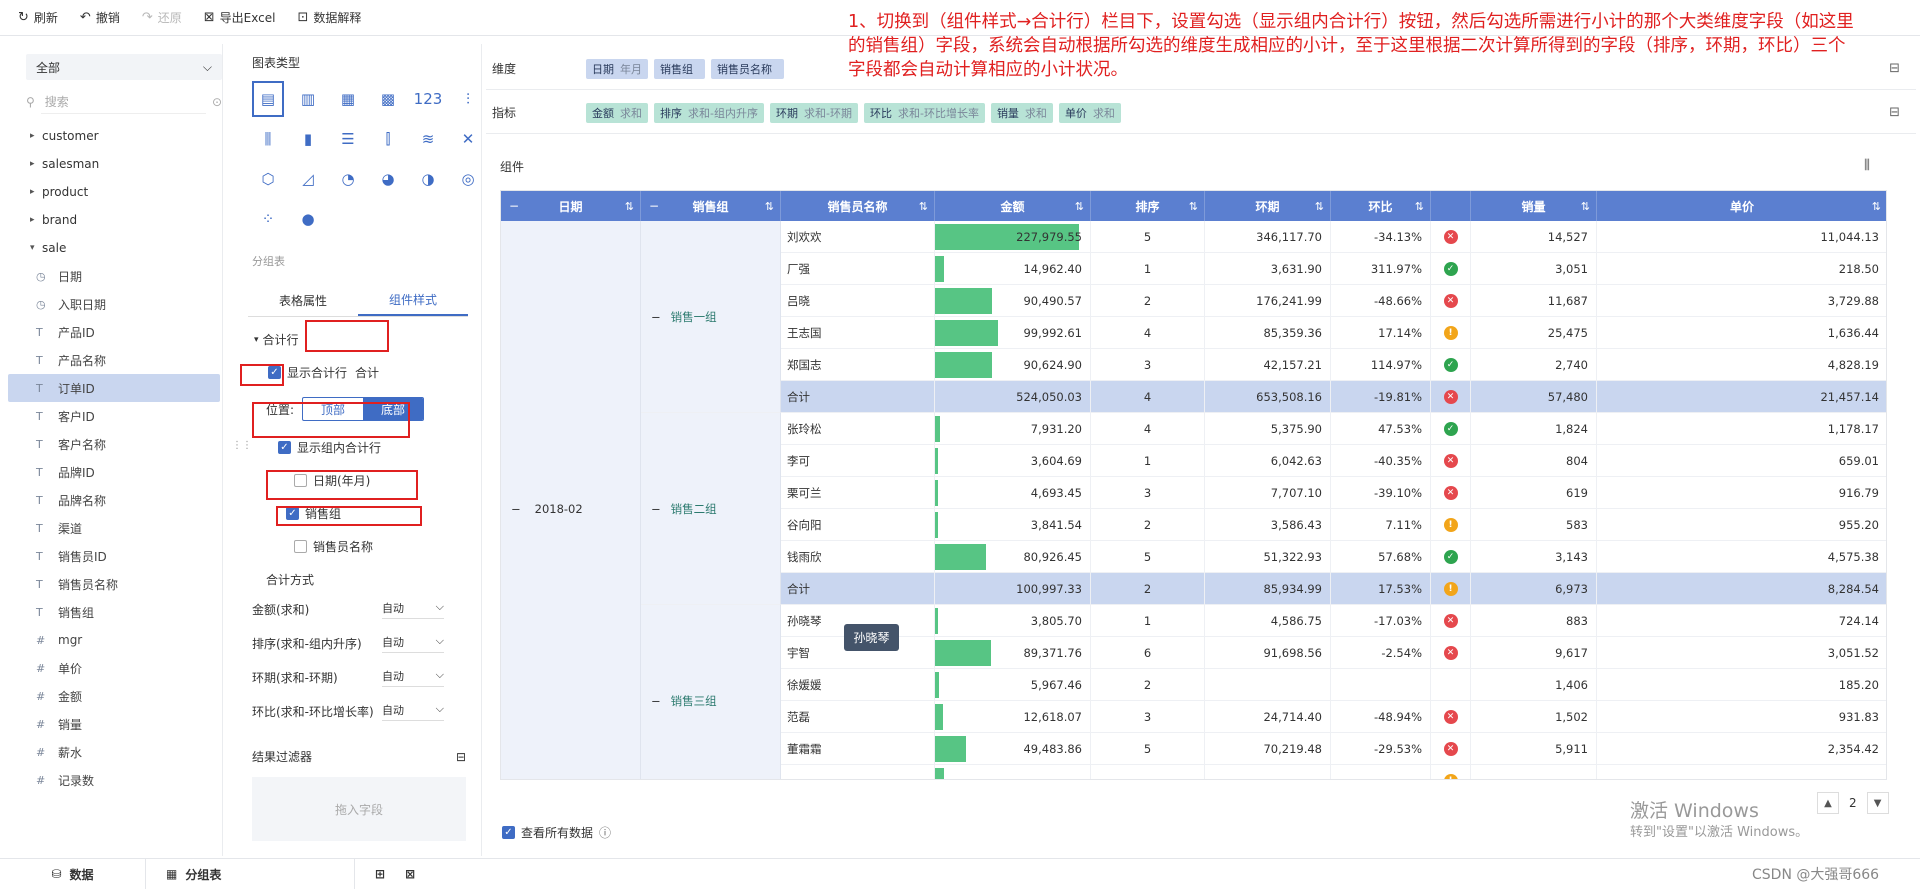 This screenshot has width=1920, height=889. What do you see at coordinates (308, 139) in the screenshot?
I see `column-icon: ▮` at bounding box center [308, 139].